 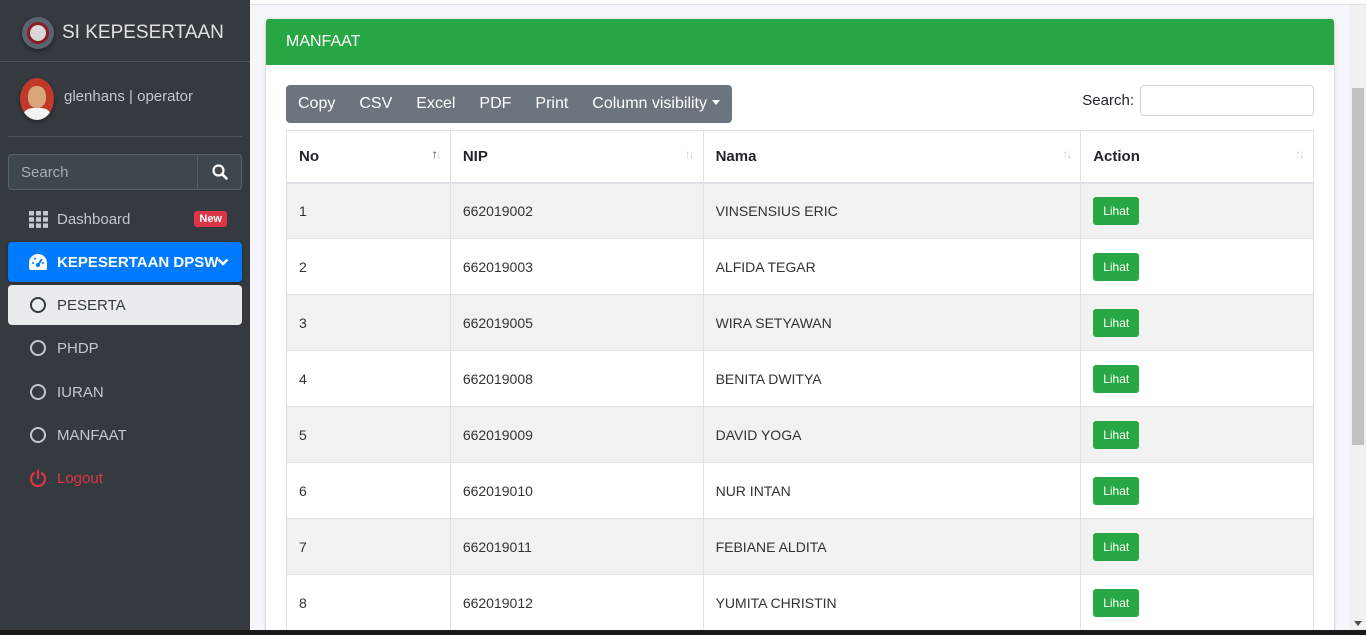 What do you see at coordinates (368, 322) in the screenshot?
I see `cell-no: 3` at bounding box center [368, 322].